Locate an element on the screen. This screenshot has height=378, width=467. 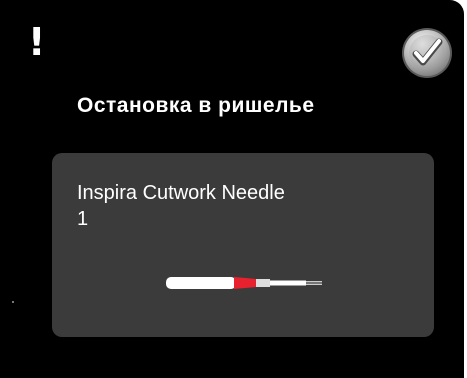
checkmark-icon is located at coordinates (427, 53).